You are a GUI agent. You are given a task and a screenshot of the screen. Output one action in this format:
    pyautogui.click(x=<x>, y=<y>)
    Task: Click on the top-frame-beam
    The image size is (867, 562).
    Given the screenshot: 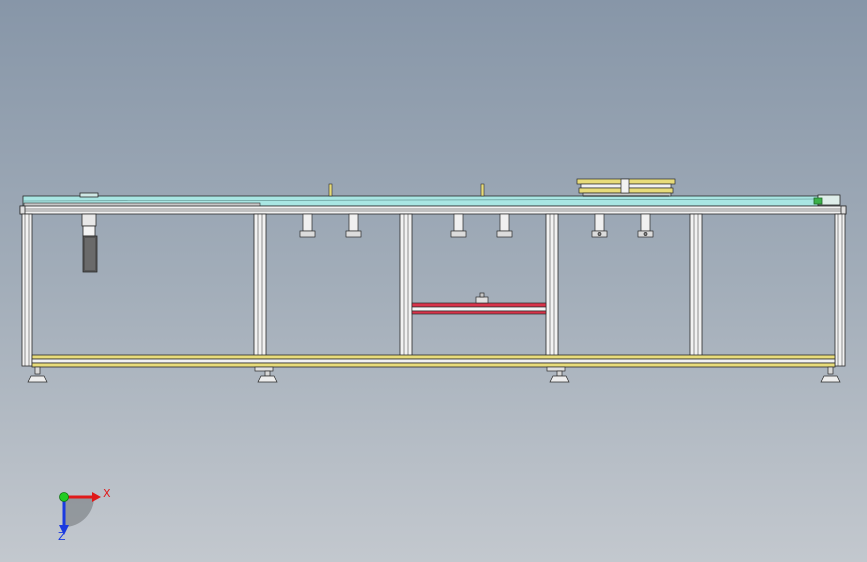 What is the action you would take?
    pyautogui.click(x=433, y=210)
    